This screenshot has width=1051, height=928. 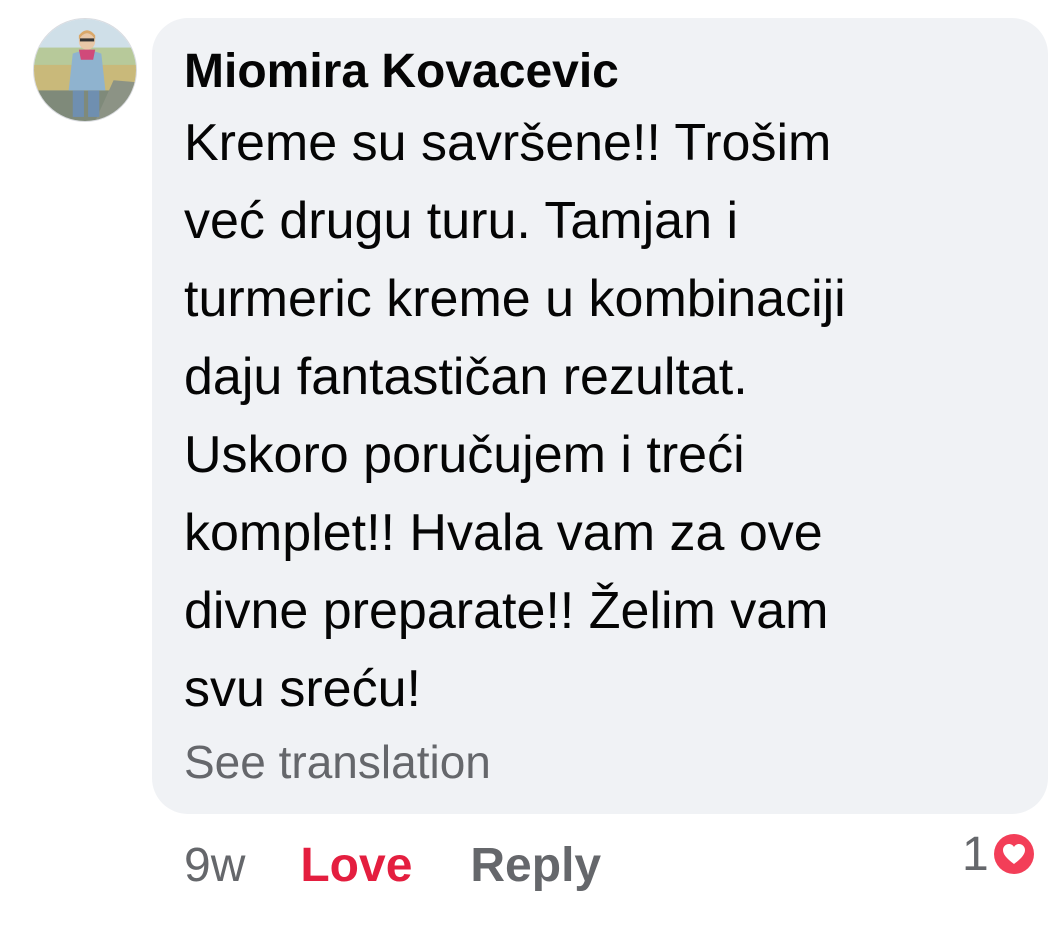 I want to click on reaction-summary: 1, so click(x=999, y=854).